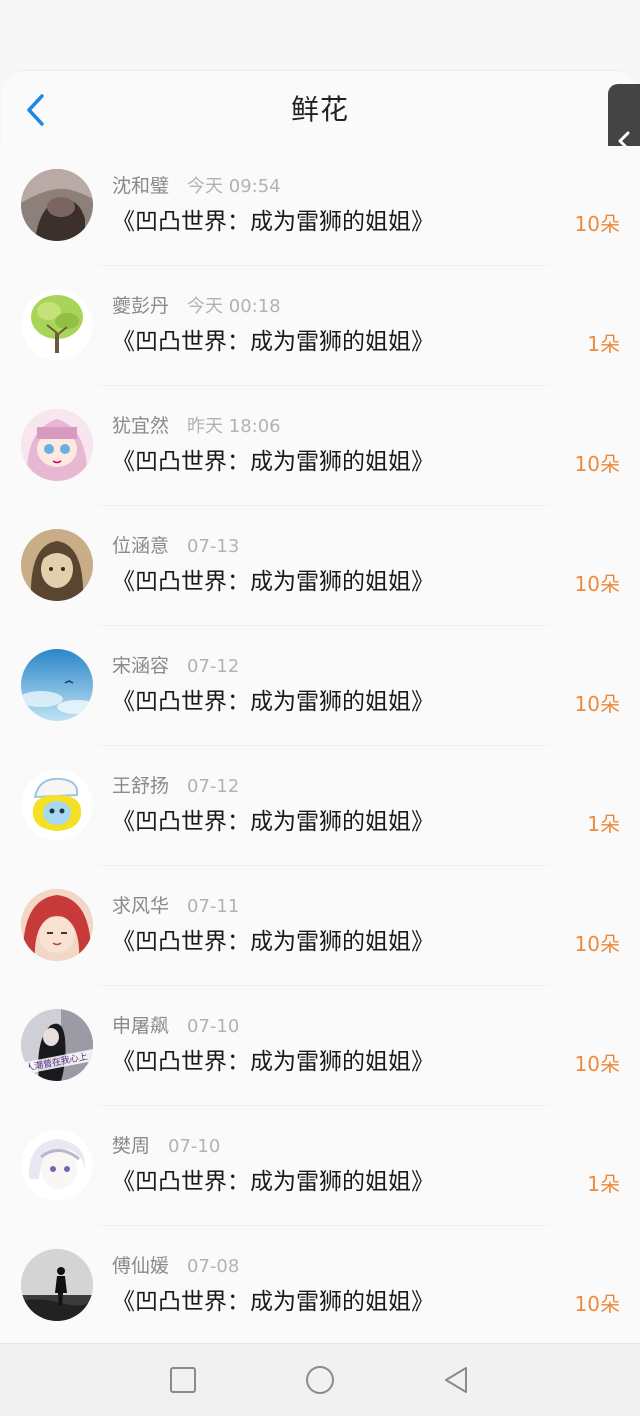  I want to click on recent-apps-button, so click(183, 1380).